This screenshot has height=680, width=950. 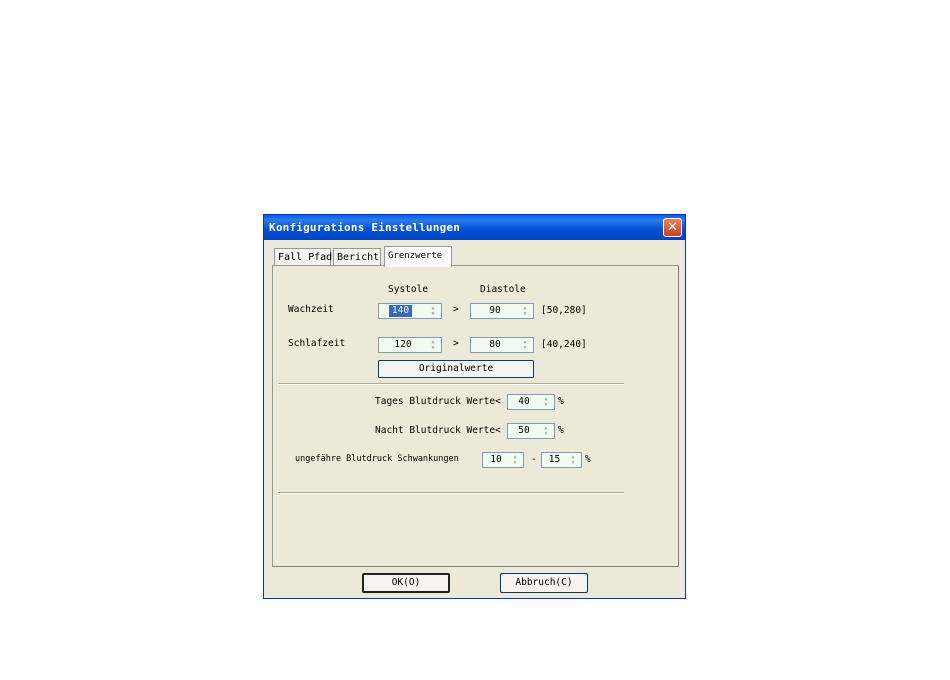 I want to click on day-percent-value: 40, so click(x=524, y=402).